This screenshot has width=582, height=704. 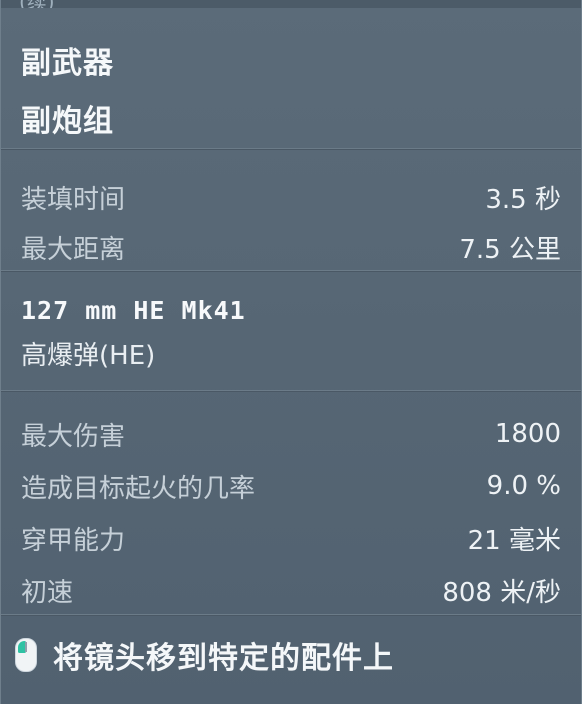 I want to click on stat-row: 穿甲能力 21 毫米, so click(x=291, y=538).